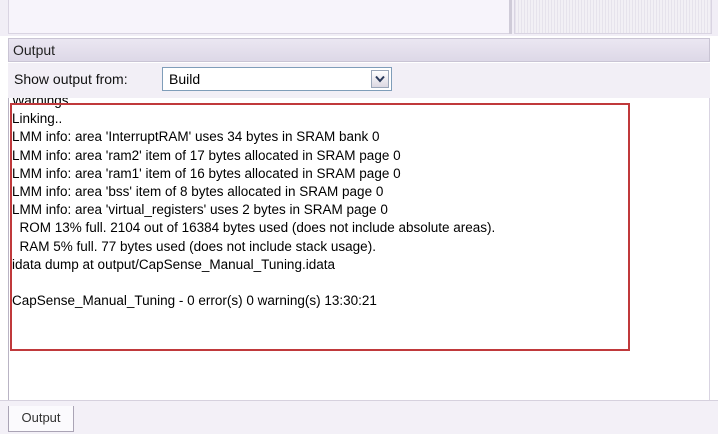 The image size is (718, 434). Describe the element at coordinates (359, 417) in the screenshot. I see `bottom-tab-strip: Output` at that location.